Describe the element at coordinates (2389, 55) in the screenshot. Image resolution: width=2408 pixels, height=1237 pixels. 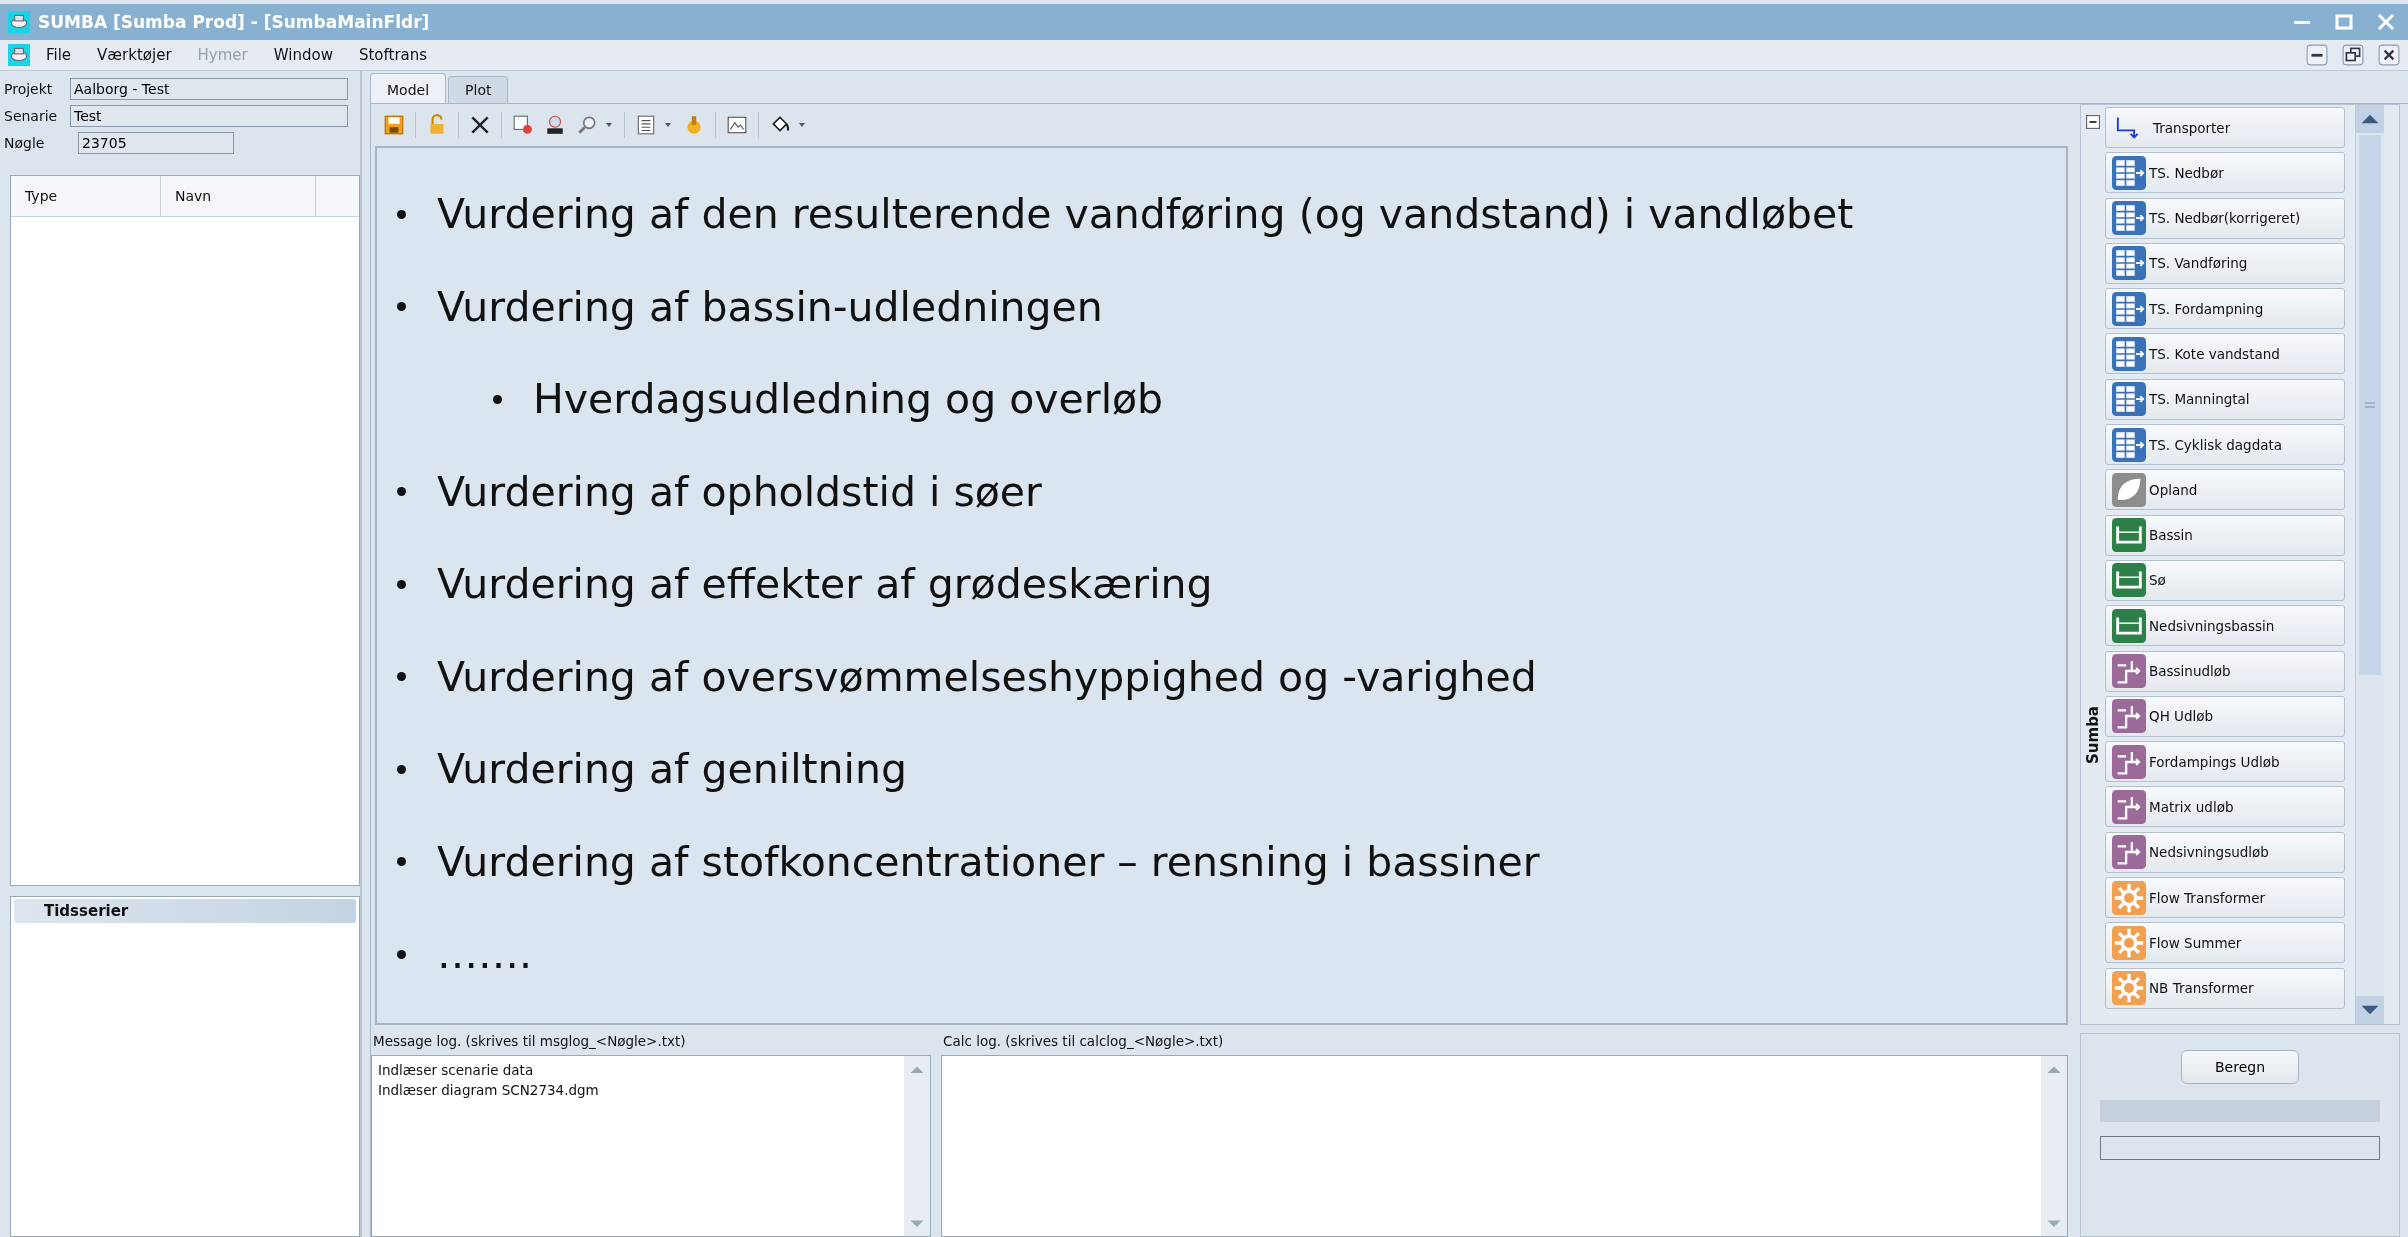
I see `close-icon` at that location.